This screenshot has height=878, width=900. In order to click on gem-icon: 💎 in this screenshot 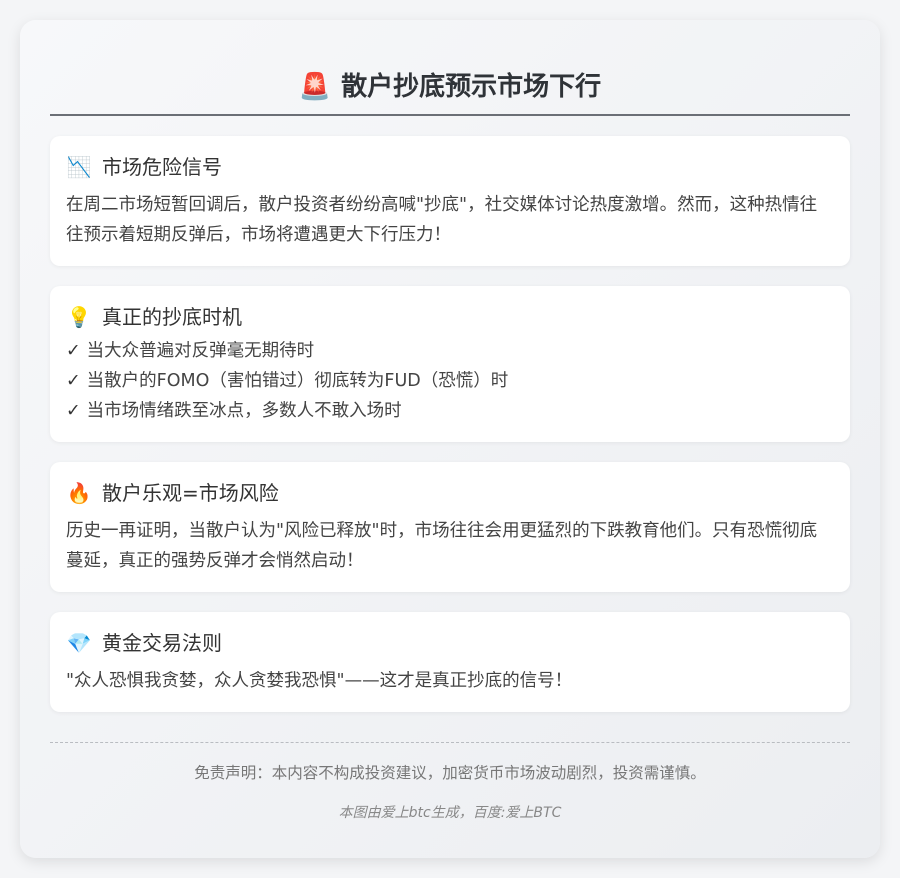, I will do `click(79, 643)`.